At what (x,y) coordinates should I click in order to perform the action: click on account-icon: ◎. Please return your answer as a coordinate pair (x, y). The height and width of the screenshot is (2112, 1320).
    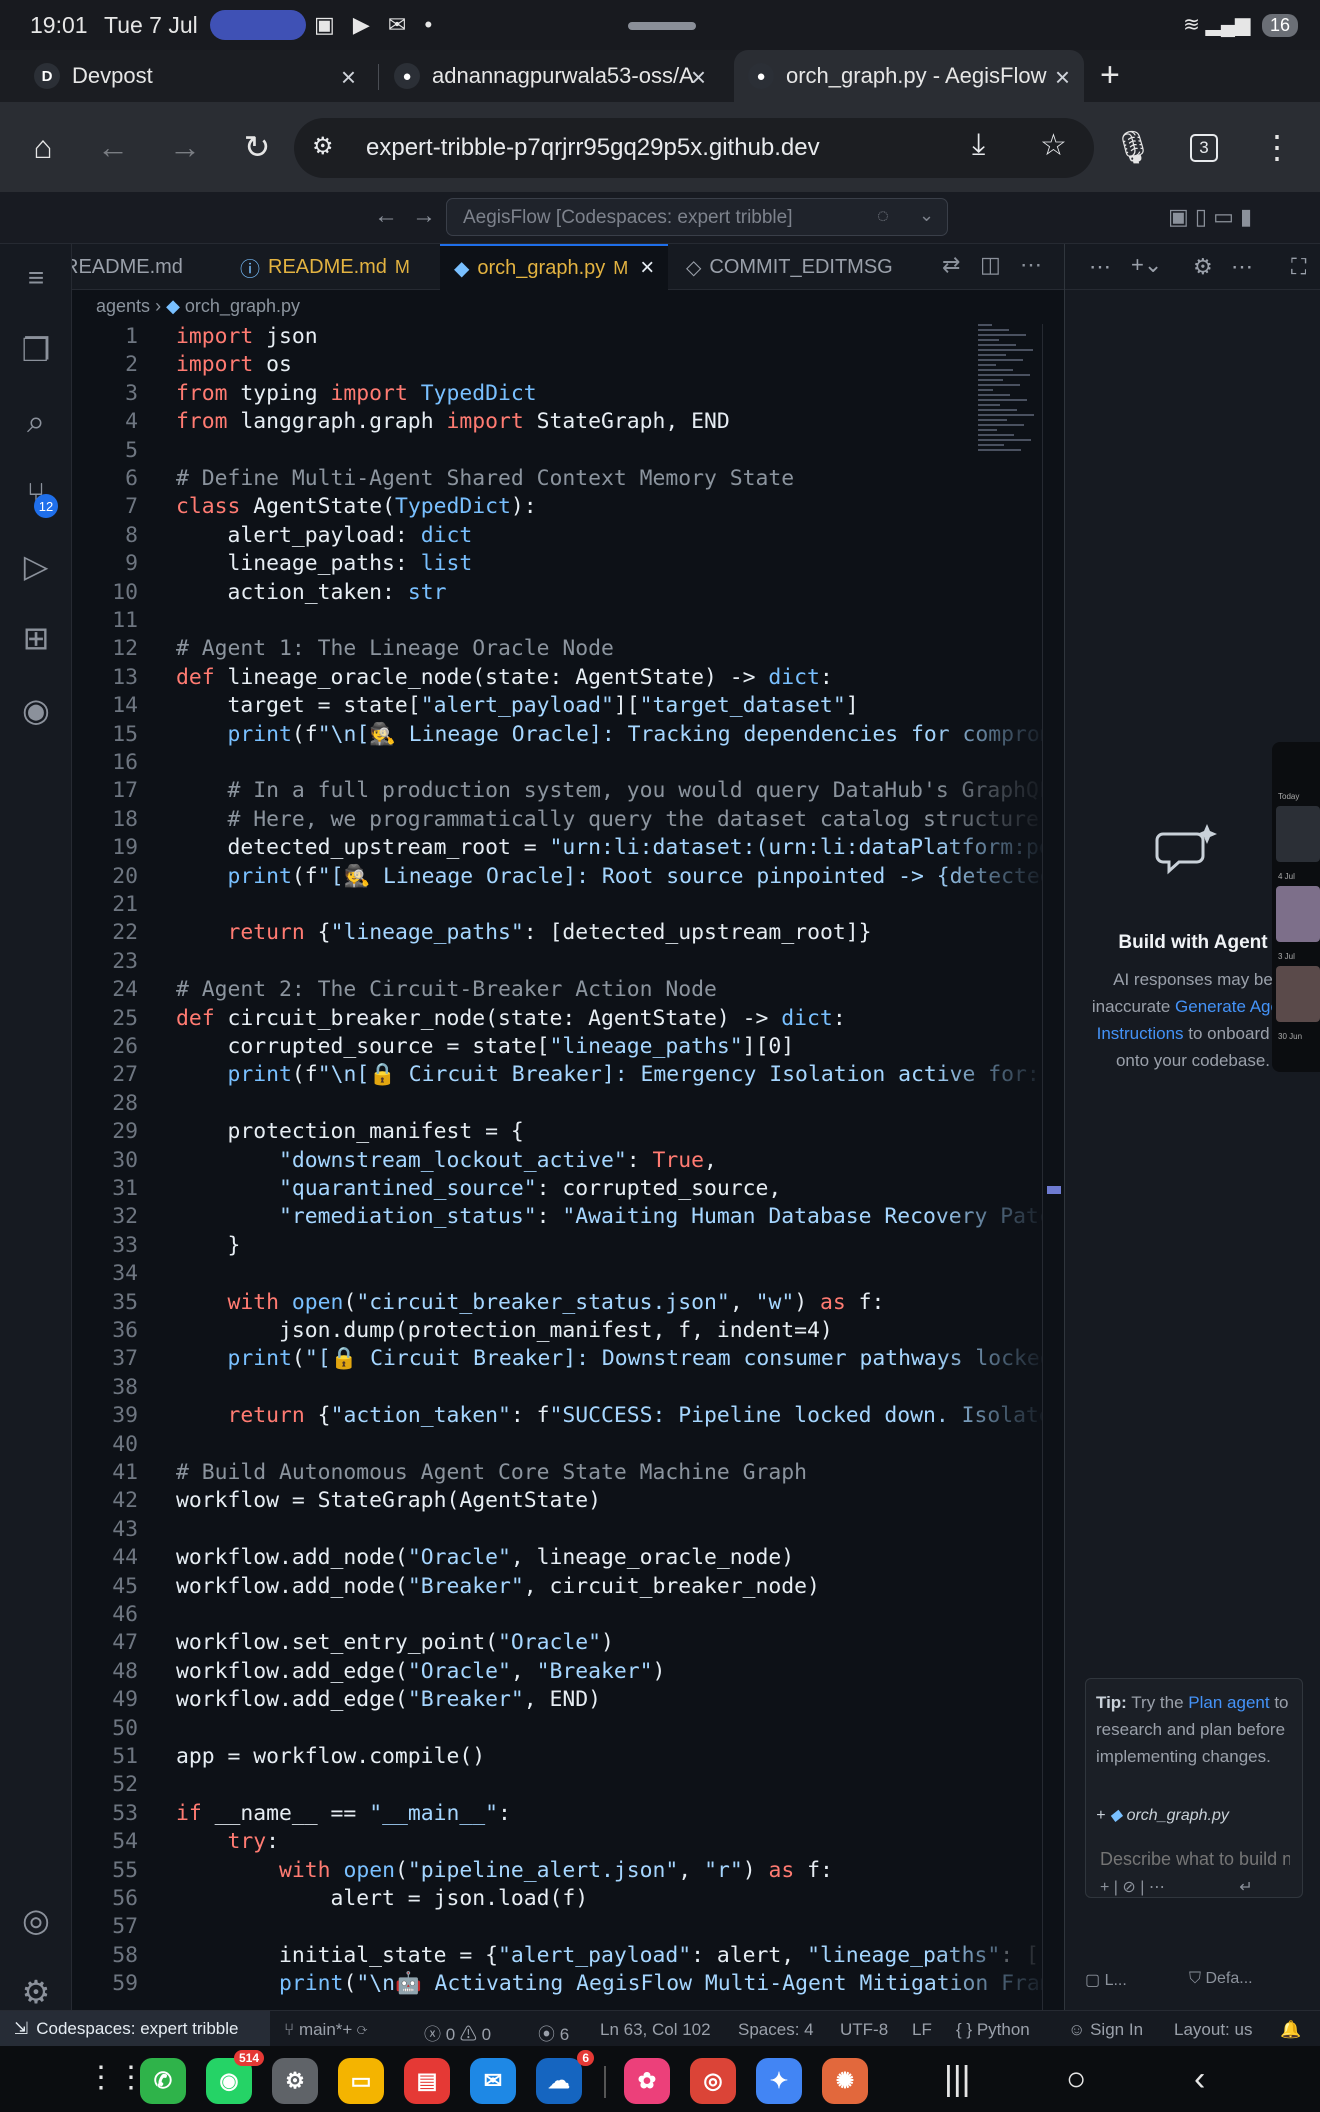
    Looking at the image, I should click on (36, 1920).